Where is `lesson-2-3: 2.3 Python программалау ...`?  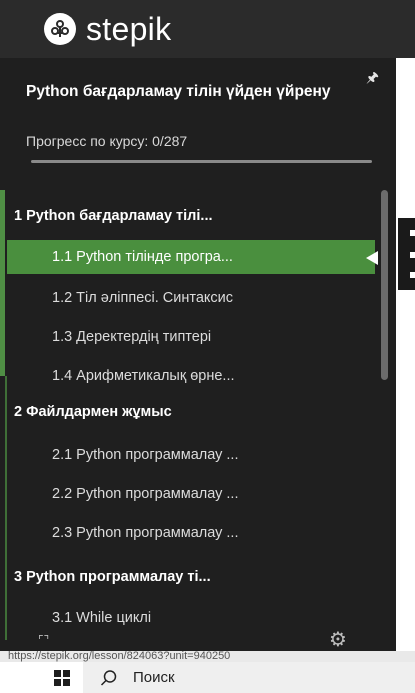 lesson-2-3: 2.3 Python программалау ... is located at coordinates (191, 533).